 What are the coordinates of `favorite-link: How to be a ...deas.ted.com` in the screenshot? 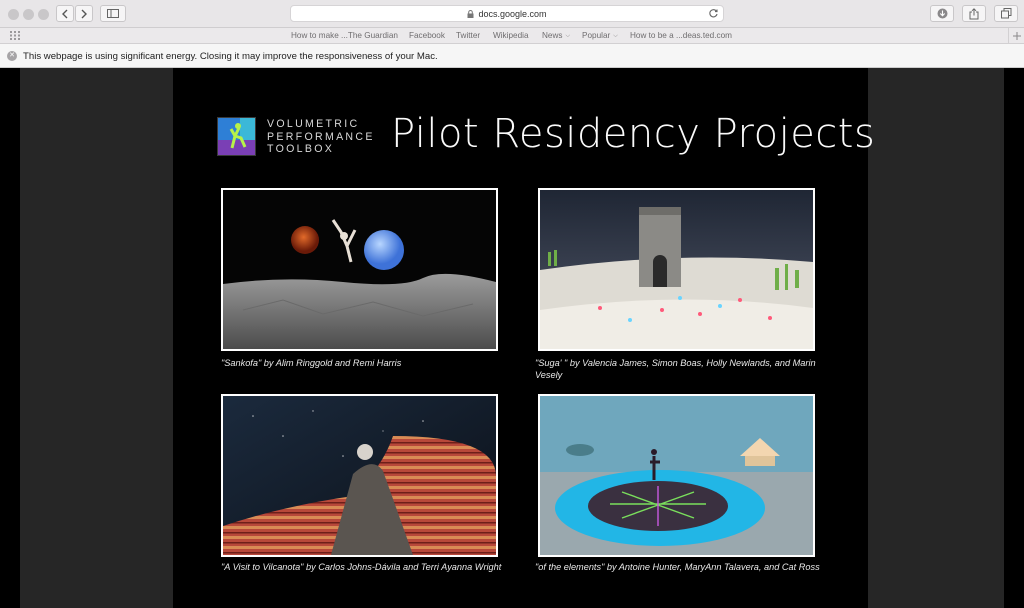 It's located at (681, 35).